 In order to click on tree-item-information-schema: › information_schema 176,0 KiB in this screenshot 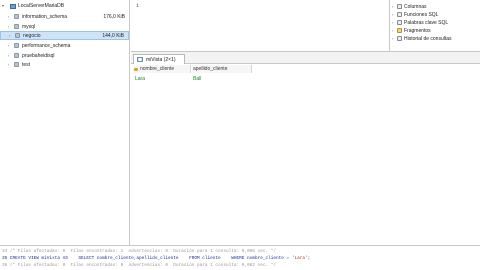, I will do `click(64, 16)`.